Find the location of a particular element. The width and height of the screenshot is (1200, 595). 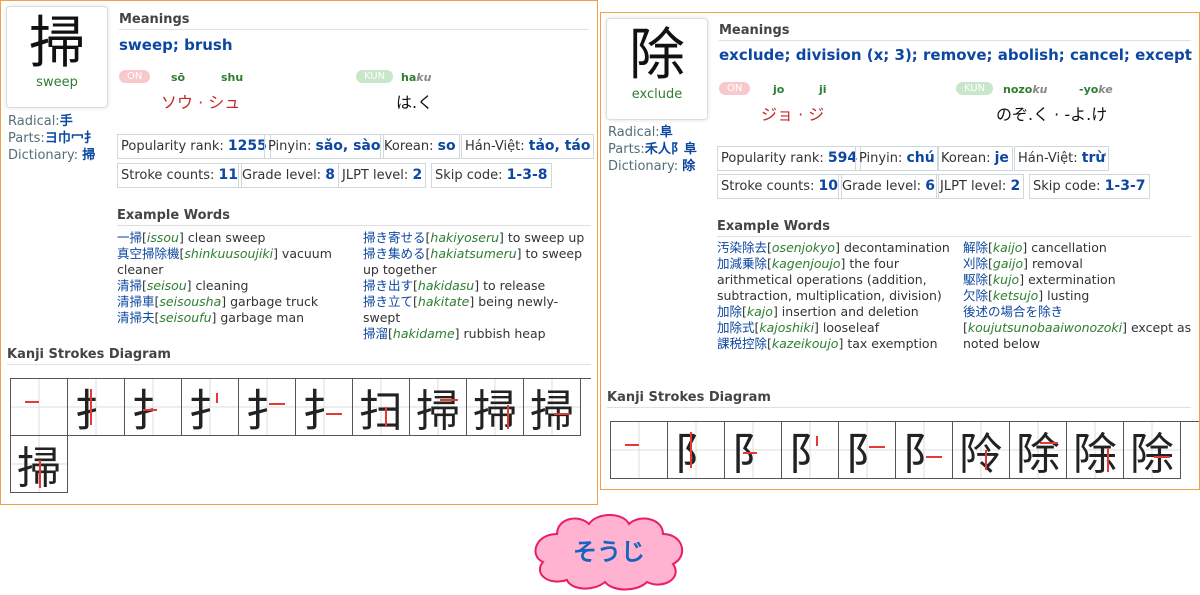

example-word: 掃き立て[hakitate] being newly-swept is located at coordinates (479, 310).